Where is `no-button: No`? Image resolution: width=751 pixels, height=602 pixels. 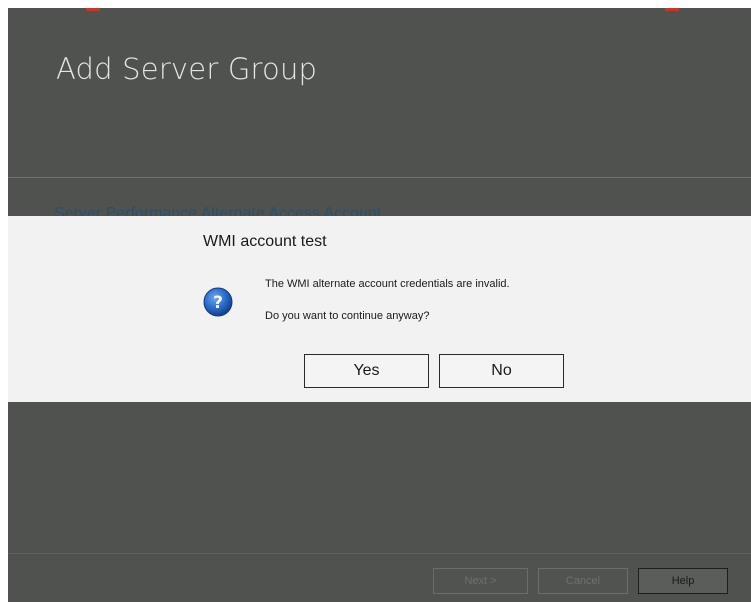 no-button: No is located at coordinates (501, 371).